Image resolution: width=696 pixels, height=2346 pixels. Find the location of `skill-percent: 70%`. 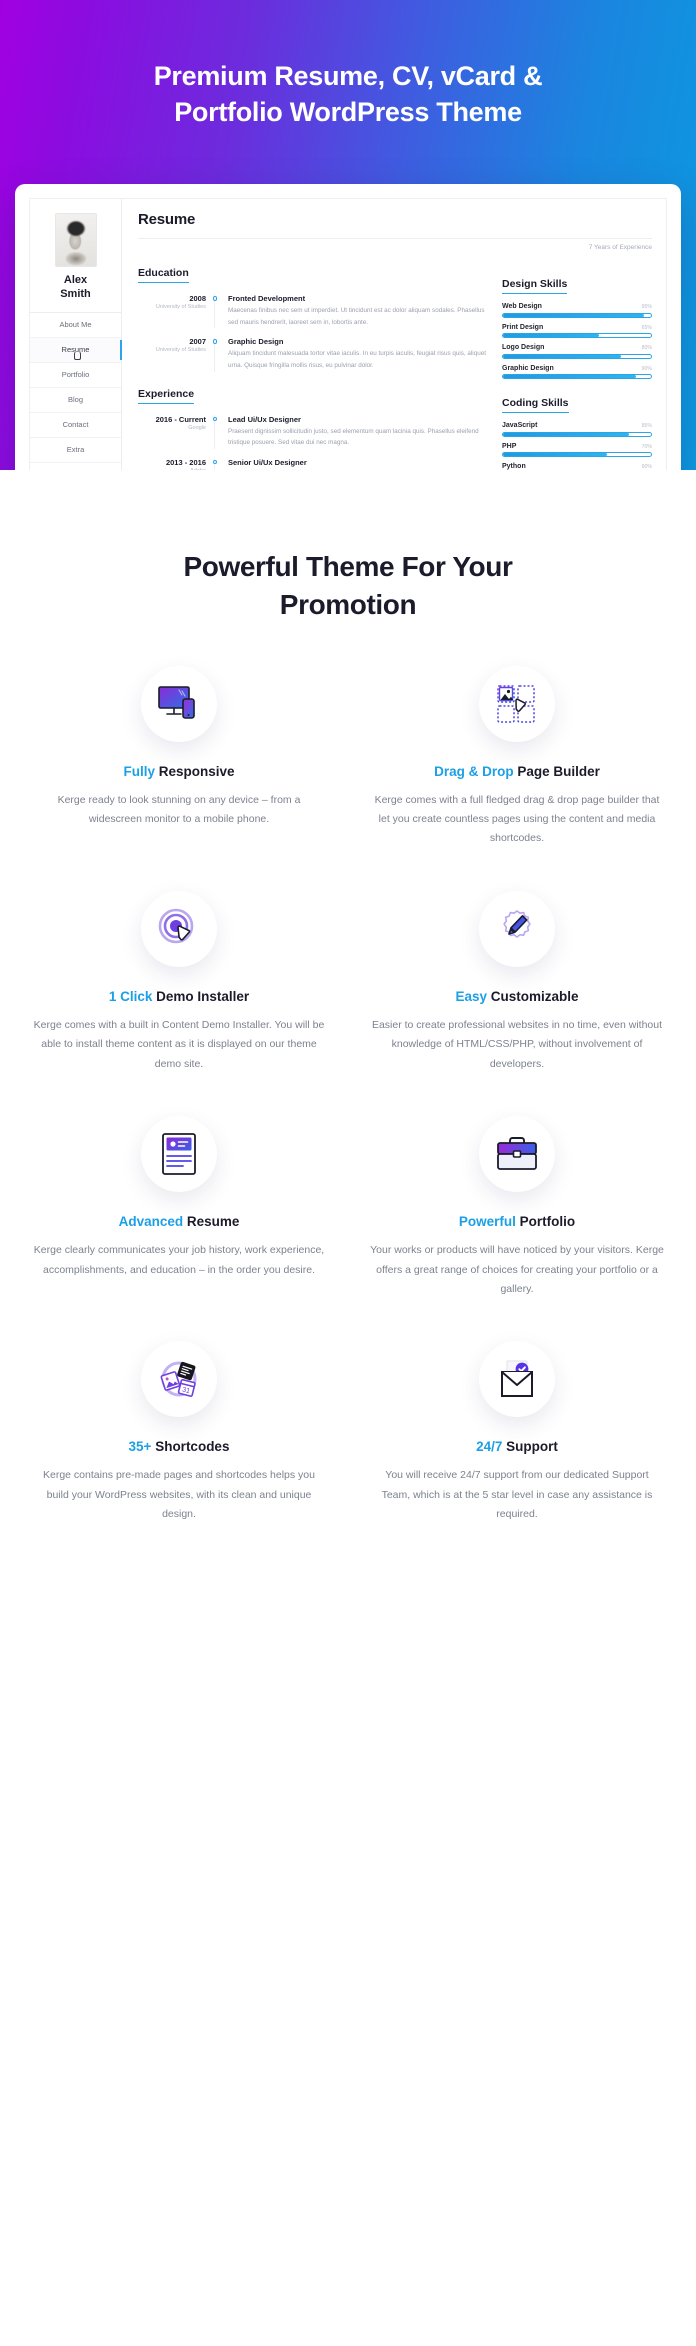

skill-percent: 70% is located at coordinates (646, 446).